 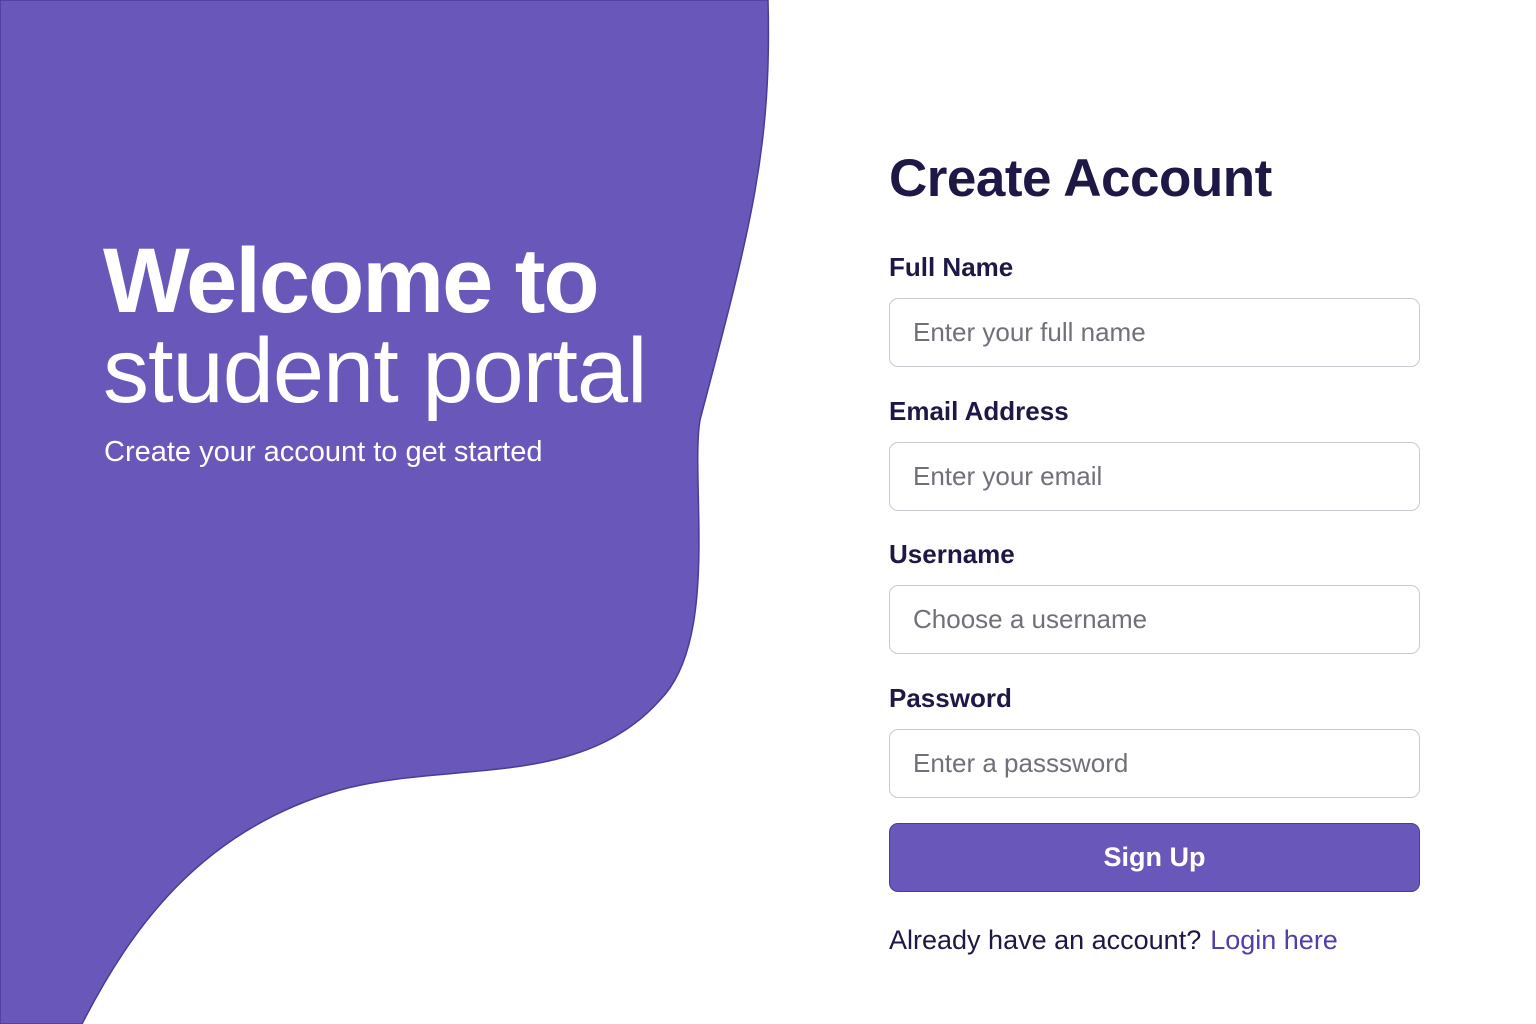 I want to click on hero-title-line2: student portal, so click(x=375, y=371).